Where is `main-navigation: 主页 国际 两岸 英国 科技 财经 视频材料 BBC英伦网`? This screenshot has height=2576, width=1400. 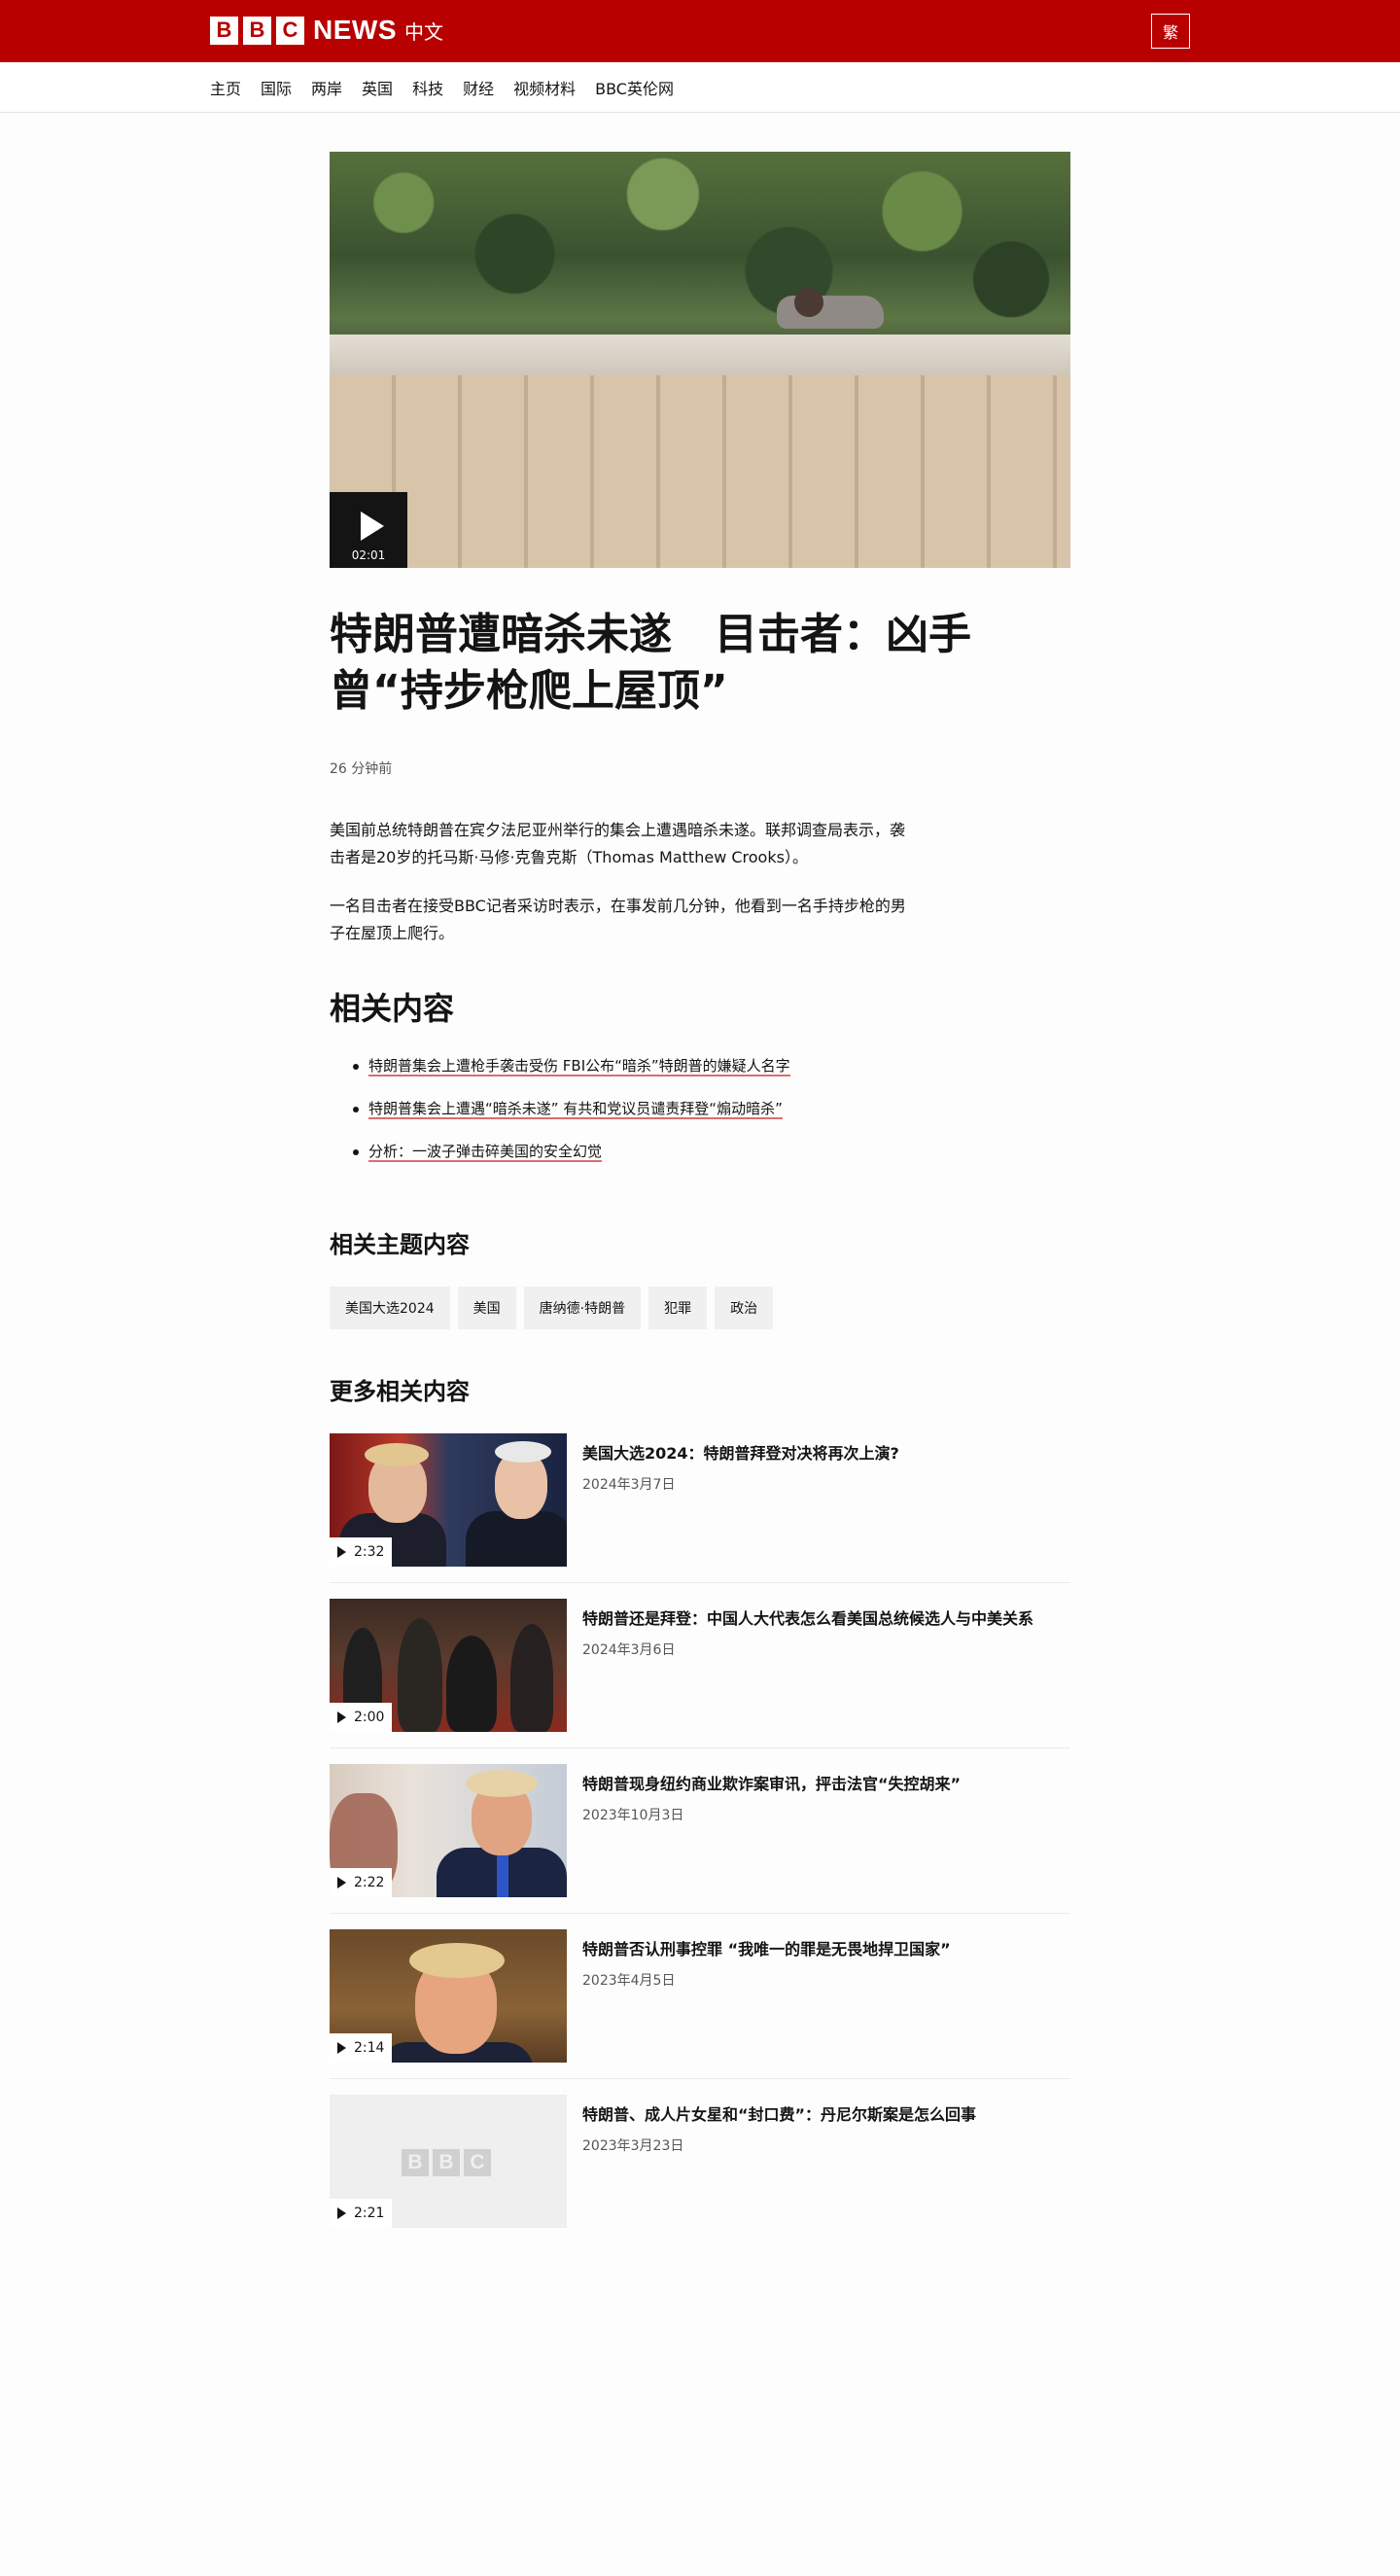 main-navigation: 主页 国际 两岸 英国 科技 财经 视频材料 BBC英伦网 is located at coordinates (700, 88).